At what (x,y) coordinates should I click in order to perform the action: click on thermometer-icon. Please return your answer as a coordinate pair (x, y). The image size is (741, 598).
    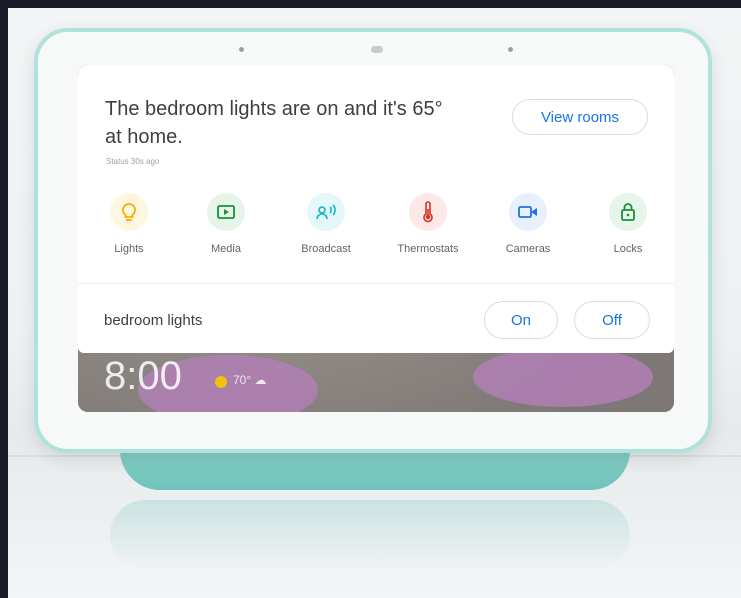
    Looking at the image, I should click on (428, 212).